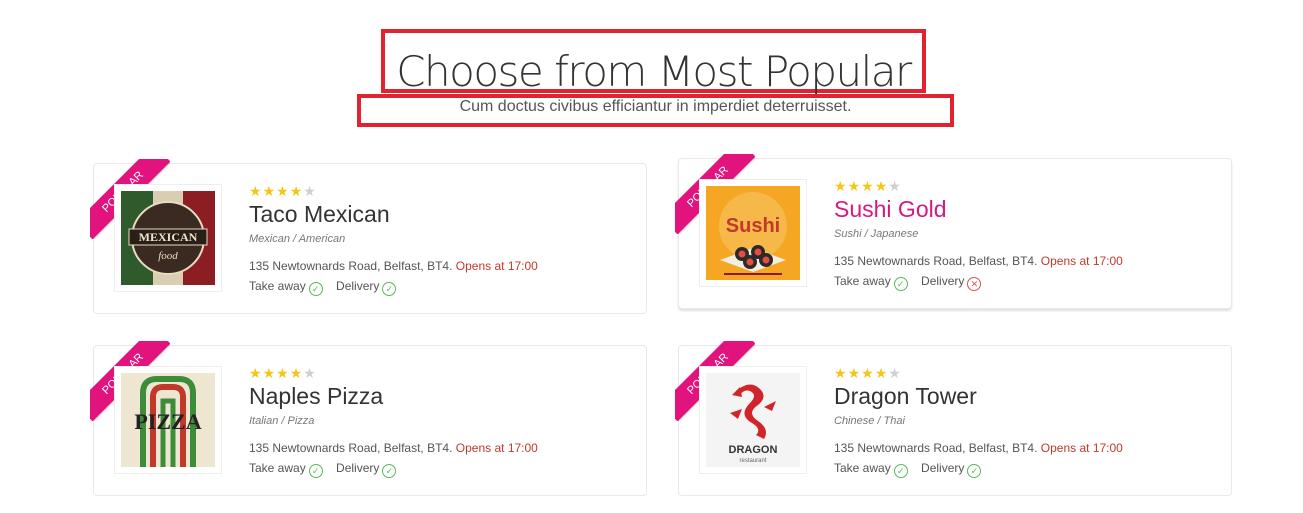 This screenshot has height=513, width=1303. Describe the element at coordinates (869, 421) in the screenshot. I see `restaurant-cuisine: Chinese / Thai` at that location.